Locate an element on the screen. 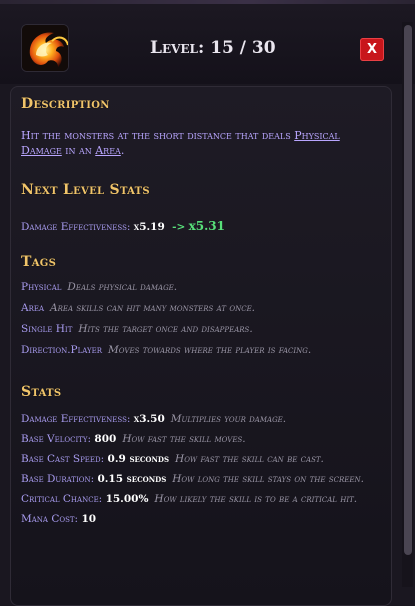 The height and width of the screenshot is (606, 415). tag-name: Single Hit is located at coordinates (47, 329).